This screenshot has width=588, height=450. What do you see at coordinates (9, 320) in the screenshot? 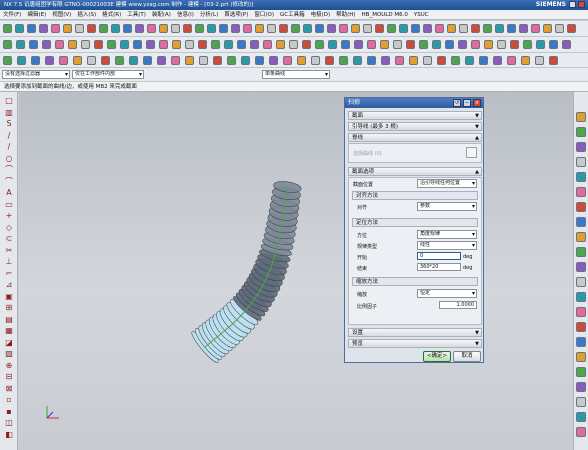
I see `sketch-tool-icon: ▤` at bounding box center [9, 320].